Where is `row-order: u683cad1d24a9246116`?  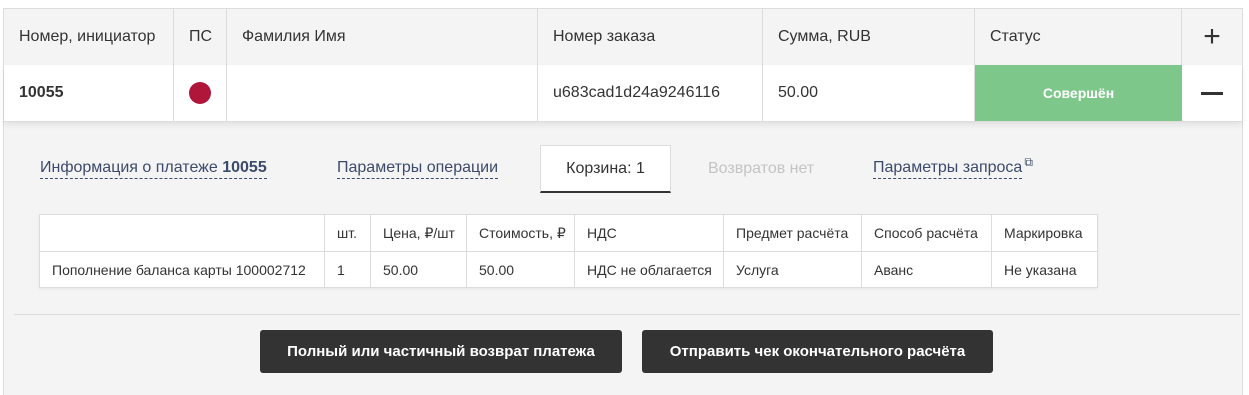
row-order: u683cad1d24a9246116 is located at coordinates (650, 93).